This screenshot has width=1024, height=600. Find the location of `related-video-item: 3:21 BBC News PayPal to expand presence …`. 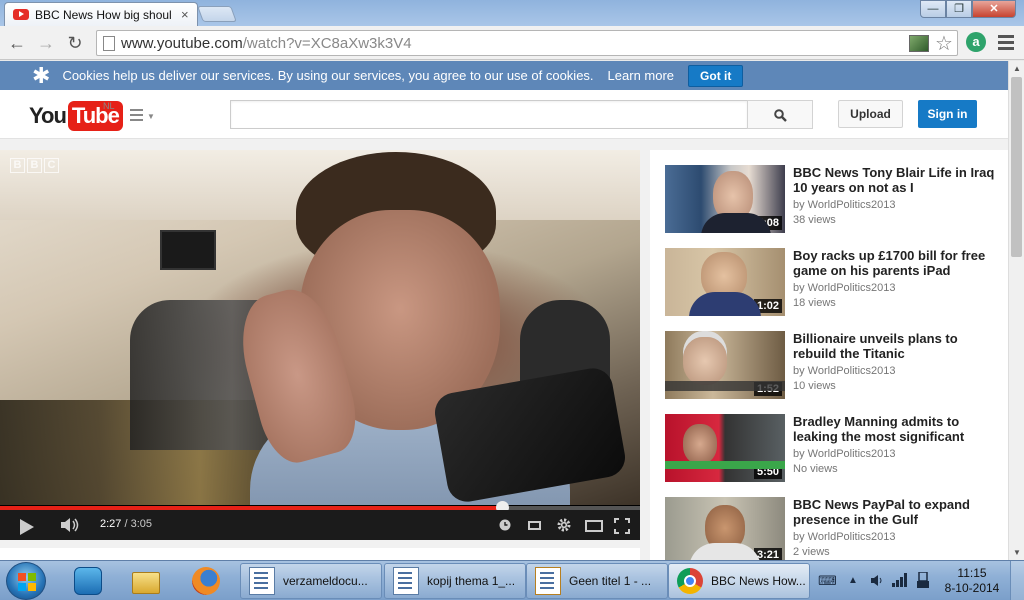

related-video-item: 3:21 BBC News PayPal to expand presence … is located at coordinates (830, 528).